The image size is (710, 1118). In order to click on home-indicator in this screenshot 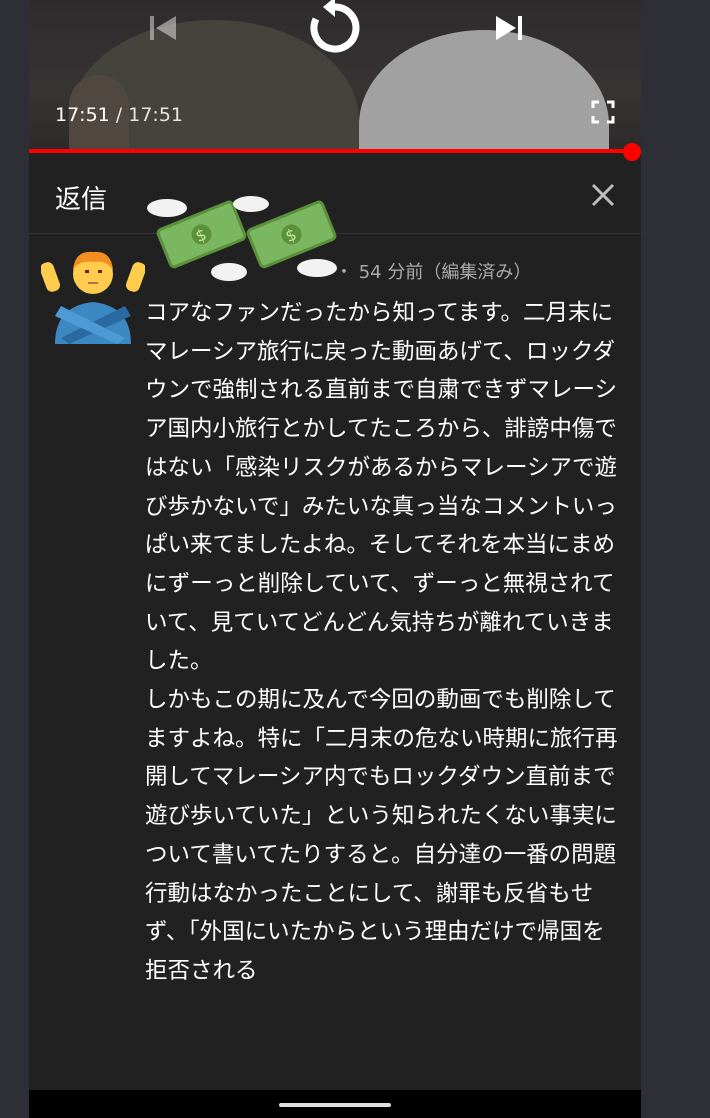, I will do `click(335, 1105)`.